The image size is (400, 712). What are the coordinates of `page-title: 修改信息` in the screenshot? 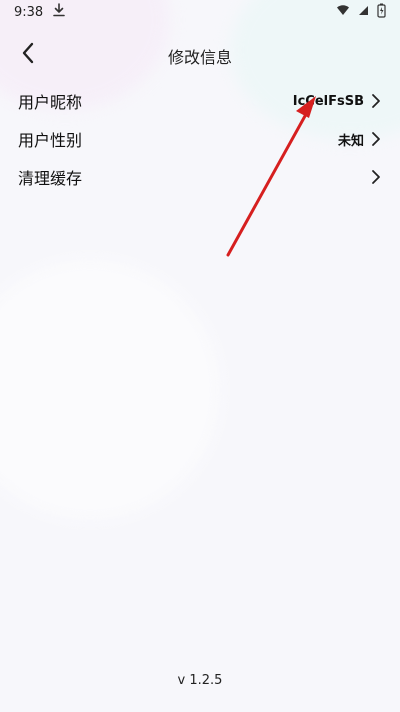 It's located at (199, 57).